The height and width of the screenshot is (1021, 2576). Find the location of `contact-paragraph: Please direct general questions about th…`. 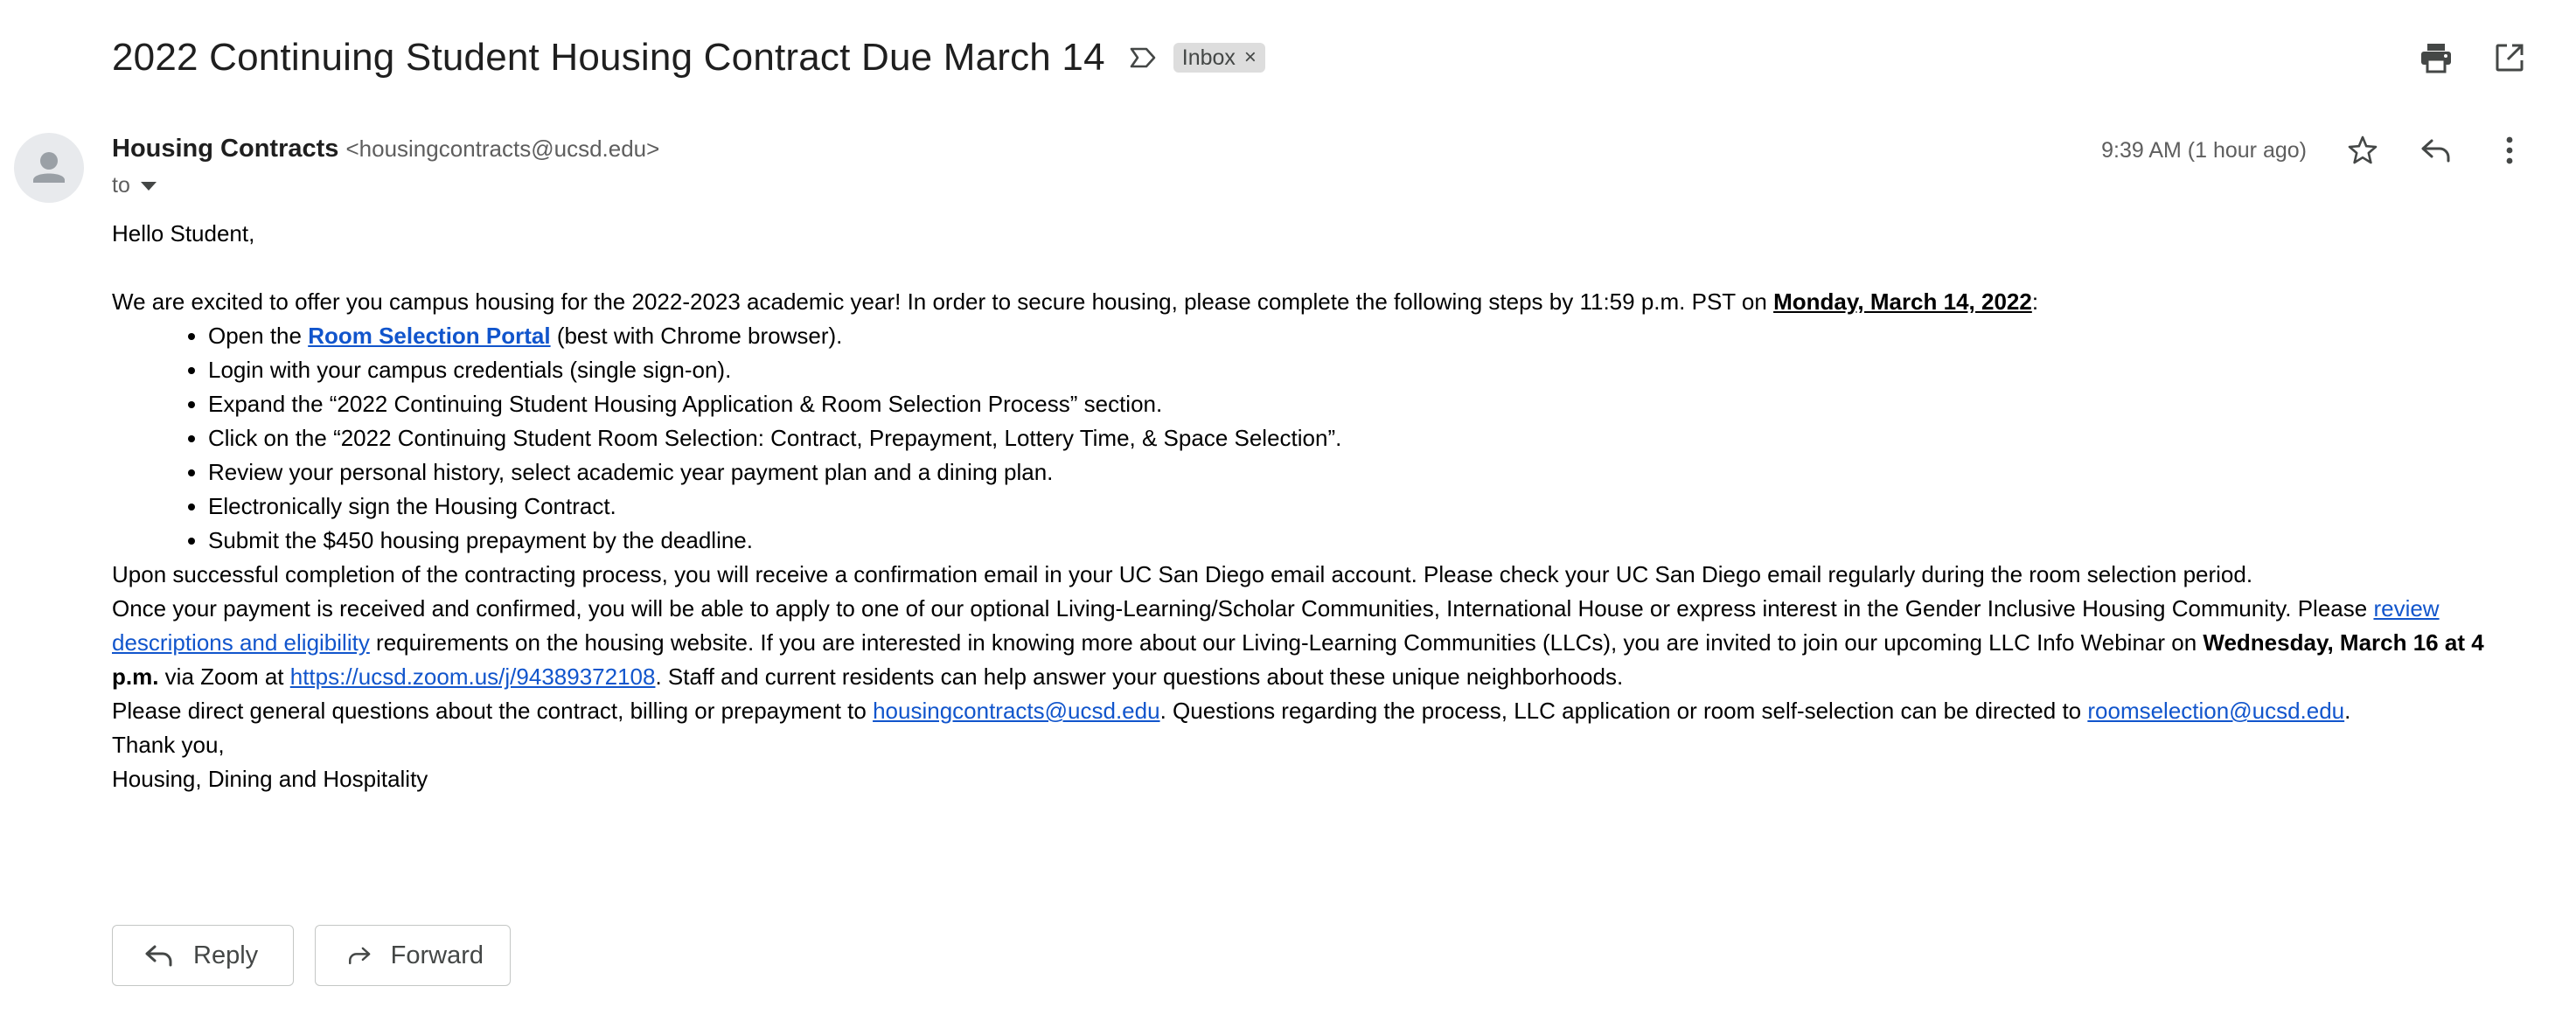

contact-paragraph: Please direct general questions about th… is located at coordinates (1305, 711).